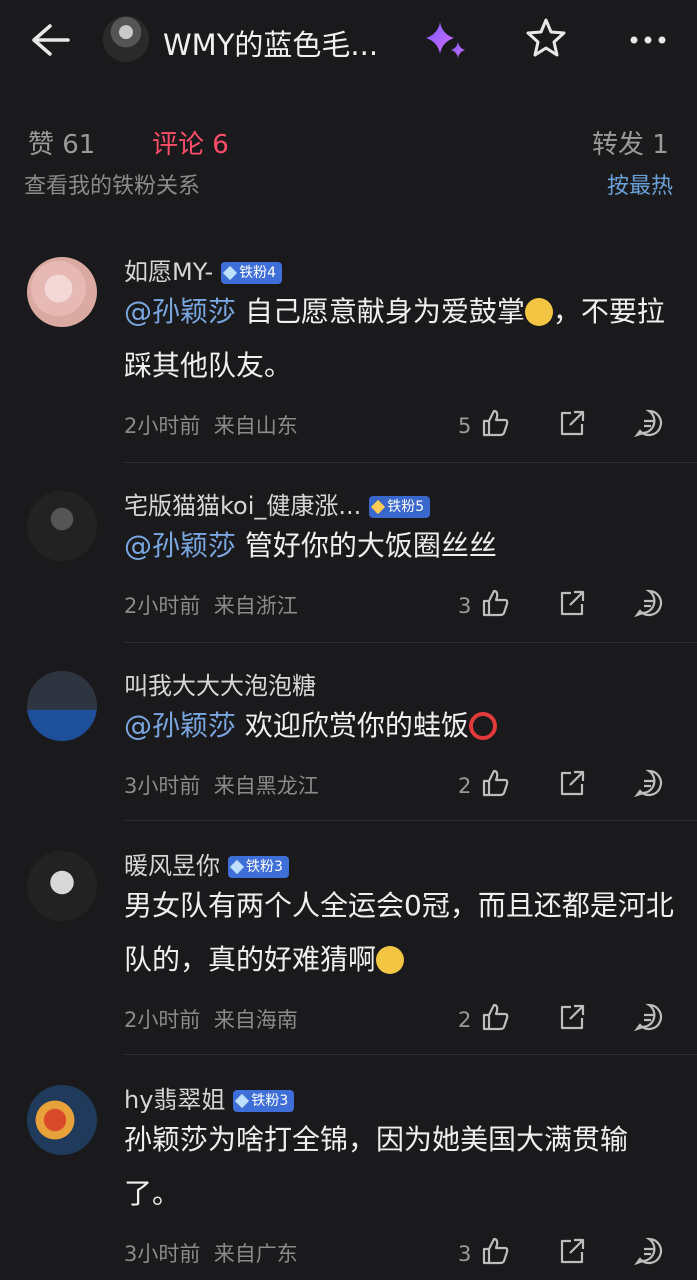 The height and width of the screenshot is (1280, 697). I want to click on comment-text: 孙颖莎为啥打全锦，因为她美国大满贯输了。, so click(376, 1166).